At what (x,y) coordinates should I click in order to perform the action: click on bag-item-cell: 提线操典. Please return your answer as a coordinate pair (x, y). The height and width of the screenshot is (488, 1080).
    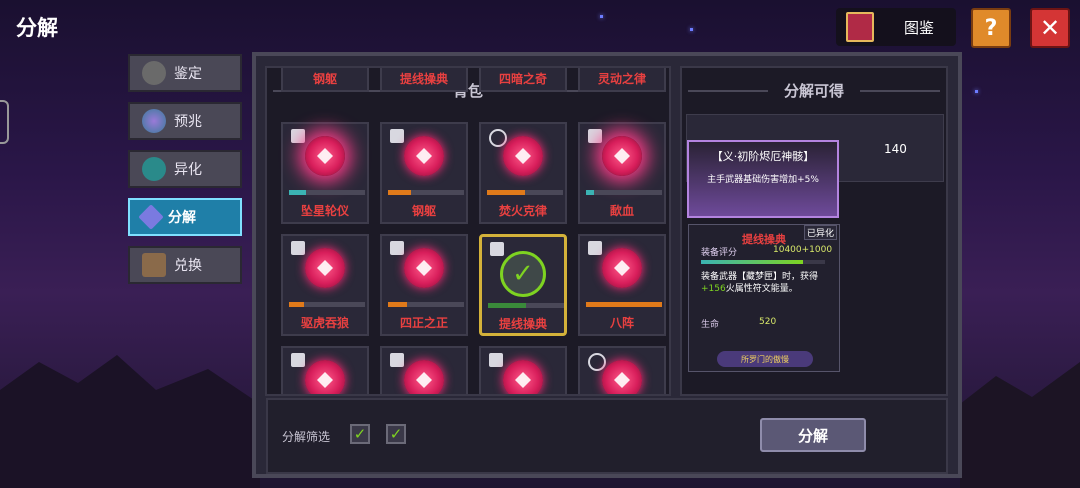
    Looking at the image, I should click on (424, 80).